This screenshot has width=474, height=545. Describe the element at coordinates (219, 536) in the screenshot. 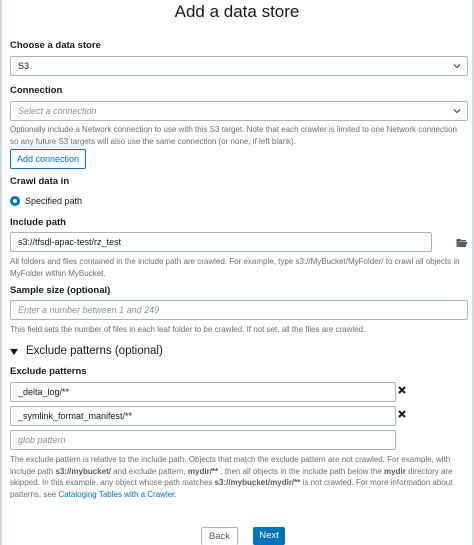

I see `back-button: Back` at that location.